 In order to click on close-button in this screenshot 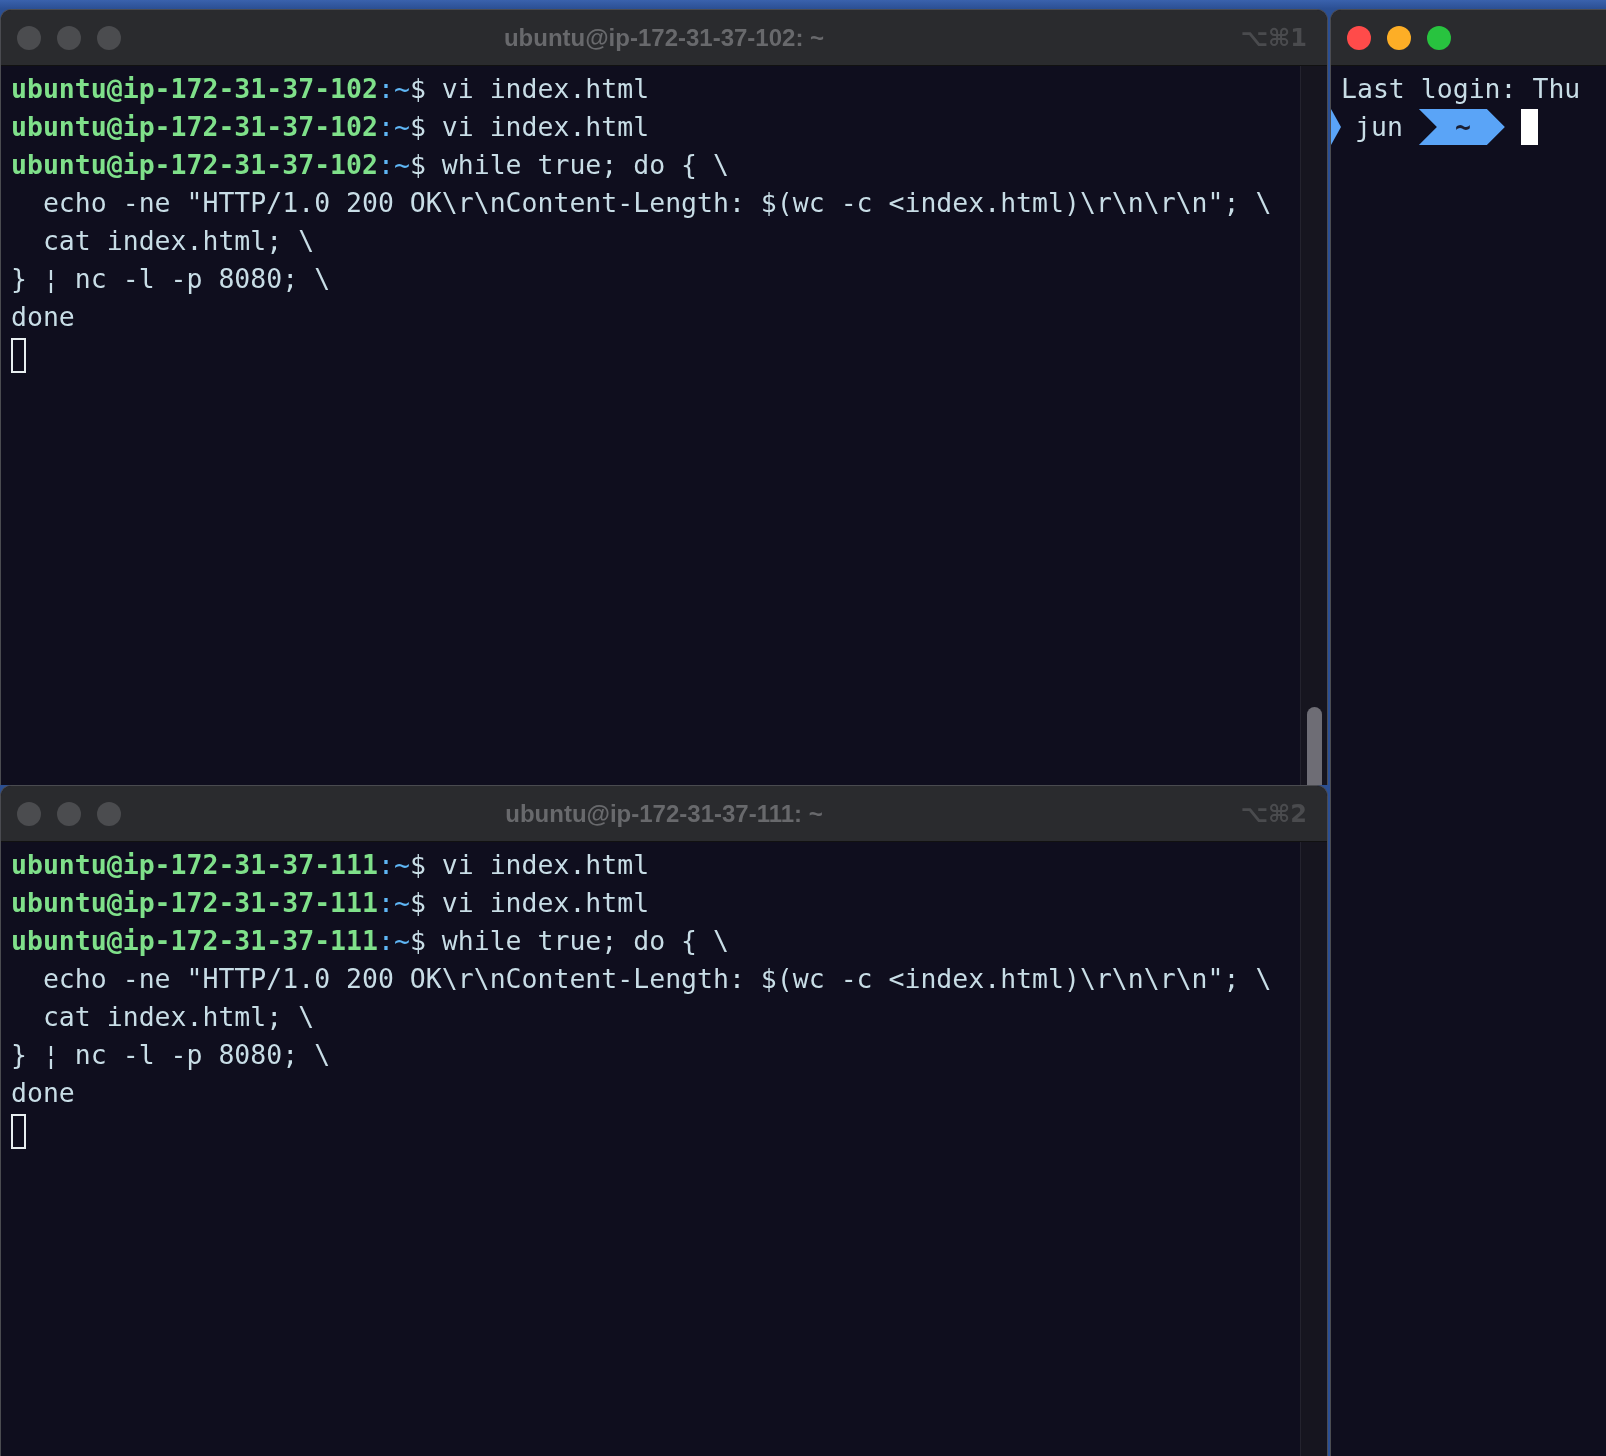, I will do `click(1359, 37)`.